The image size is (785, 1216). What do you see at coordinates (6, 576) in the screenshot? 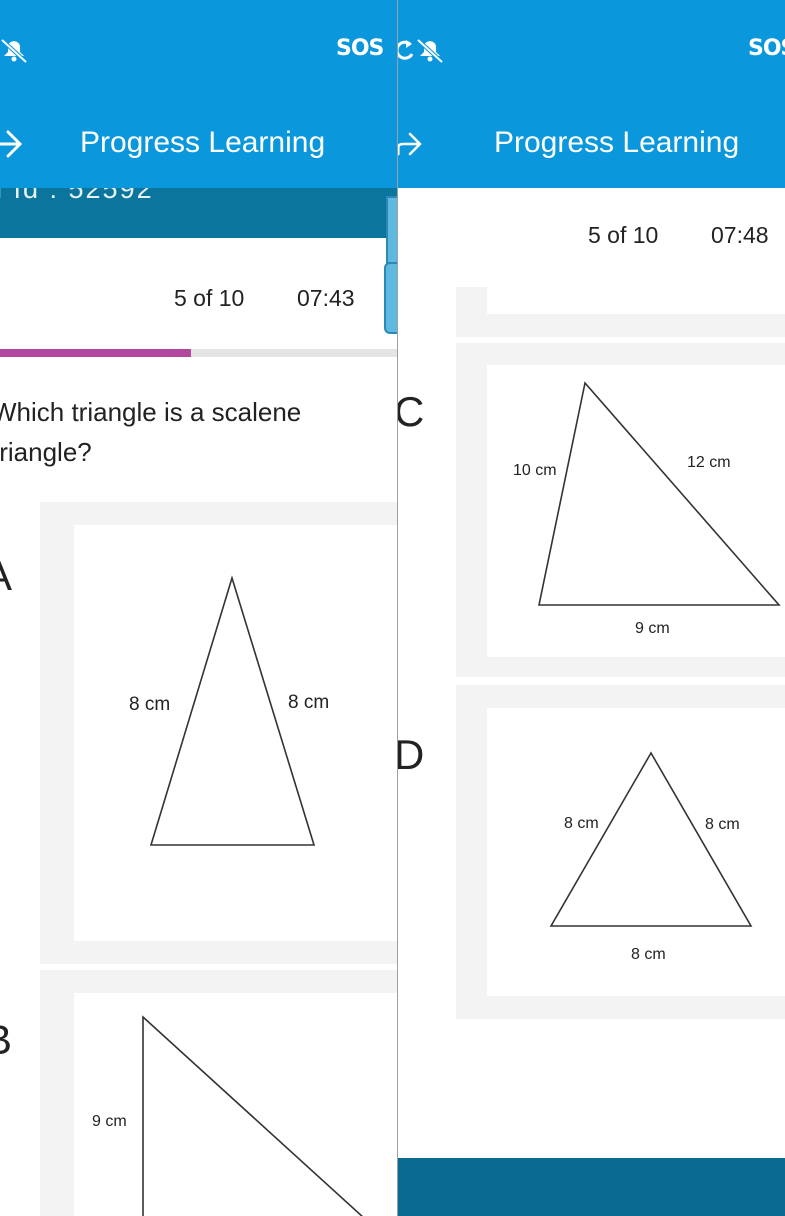
I see `option-letter: A` at bounding box center [6, 576].